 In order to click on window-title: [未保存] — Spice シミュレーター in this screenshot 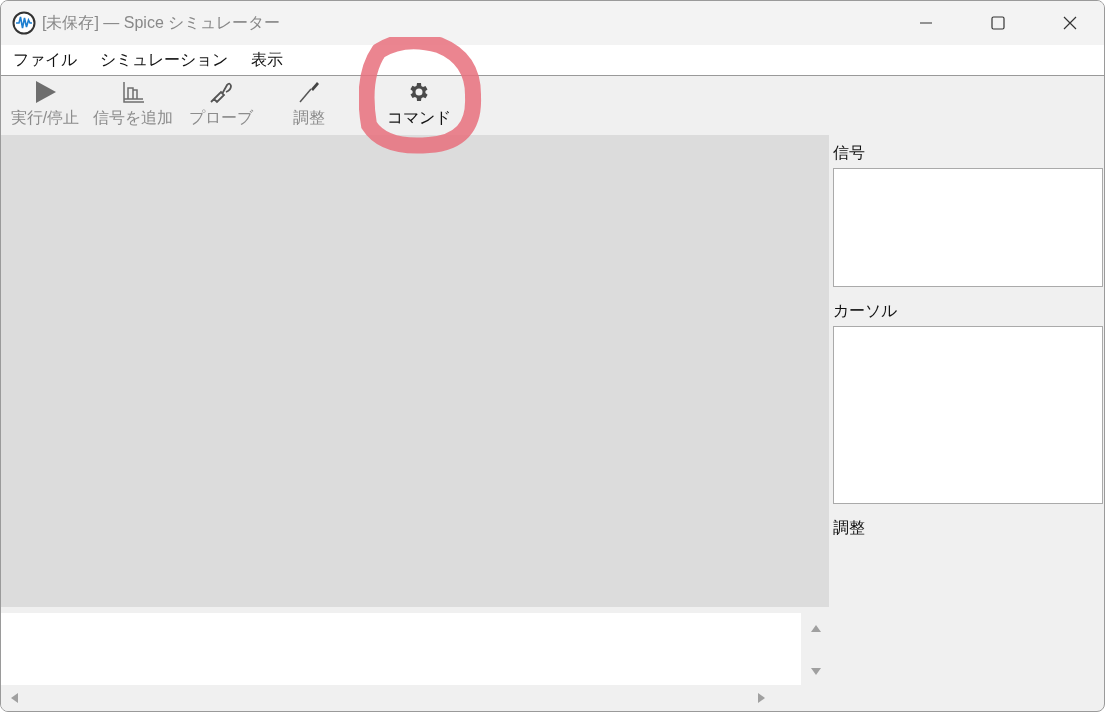, I will do `click(161, 22)`.